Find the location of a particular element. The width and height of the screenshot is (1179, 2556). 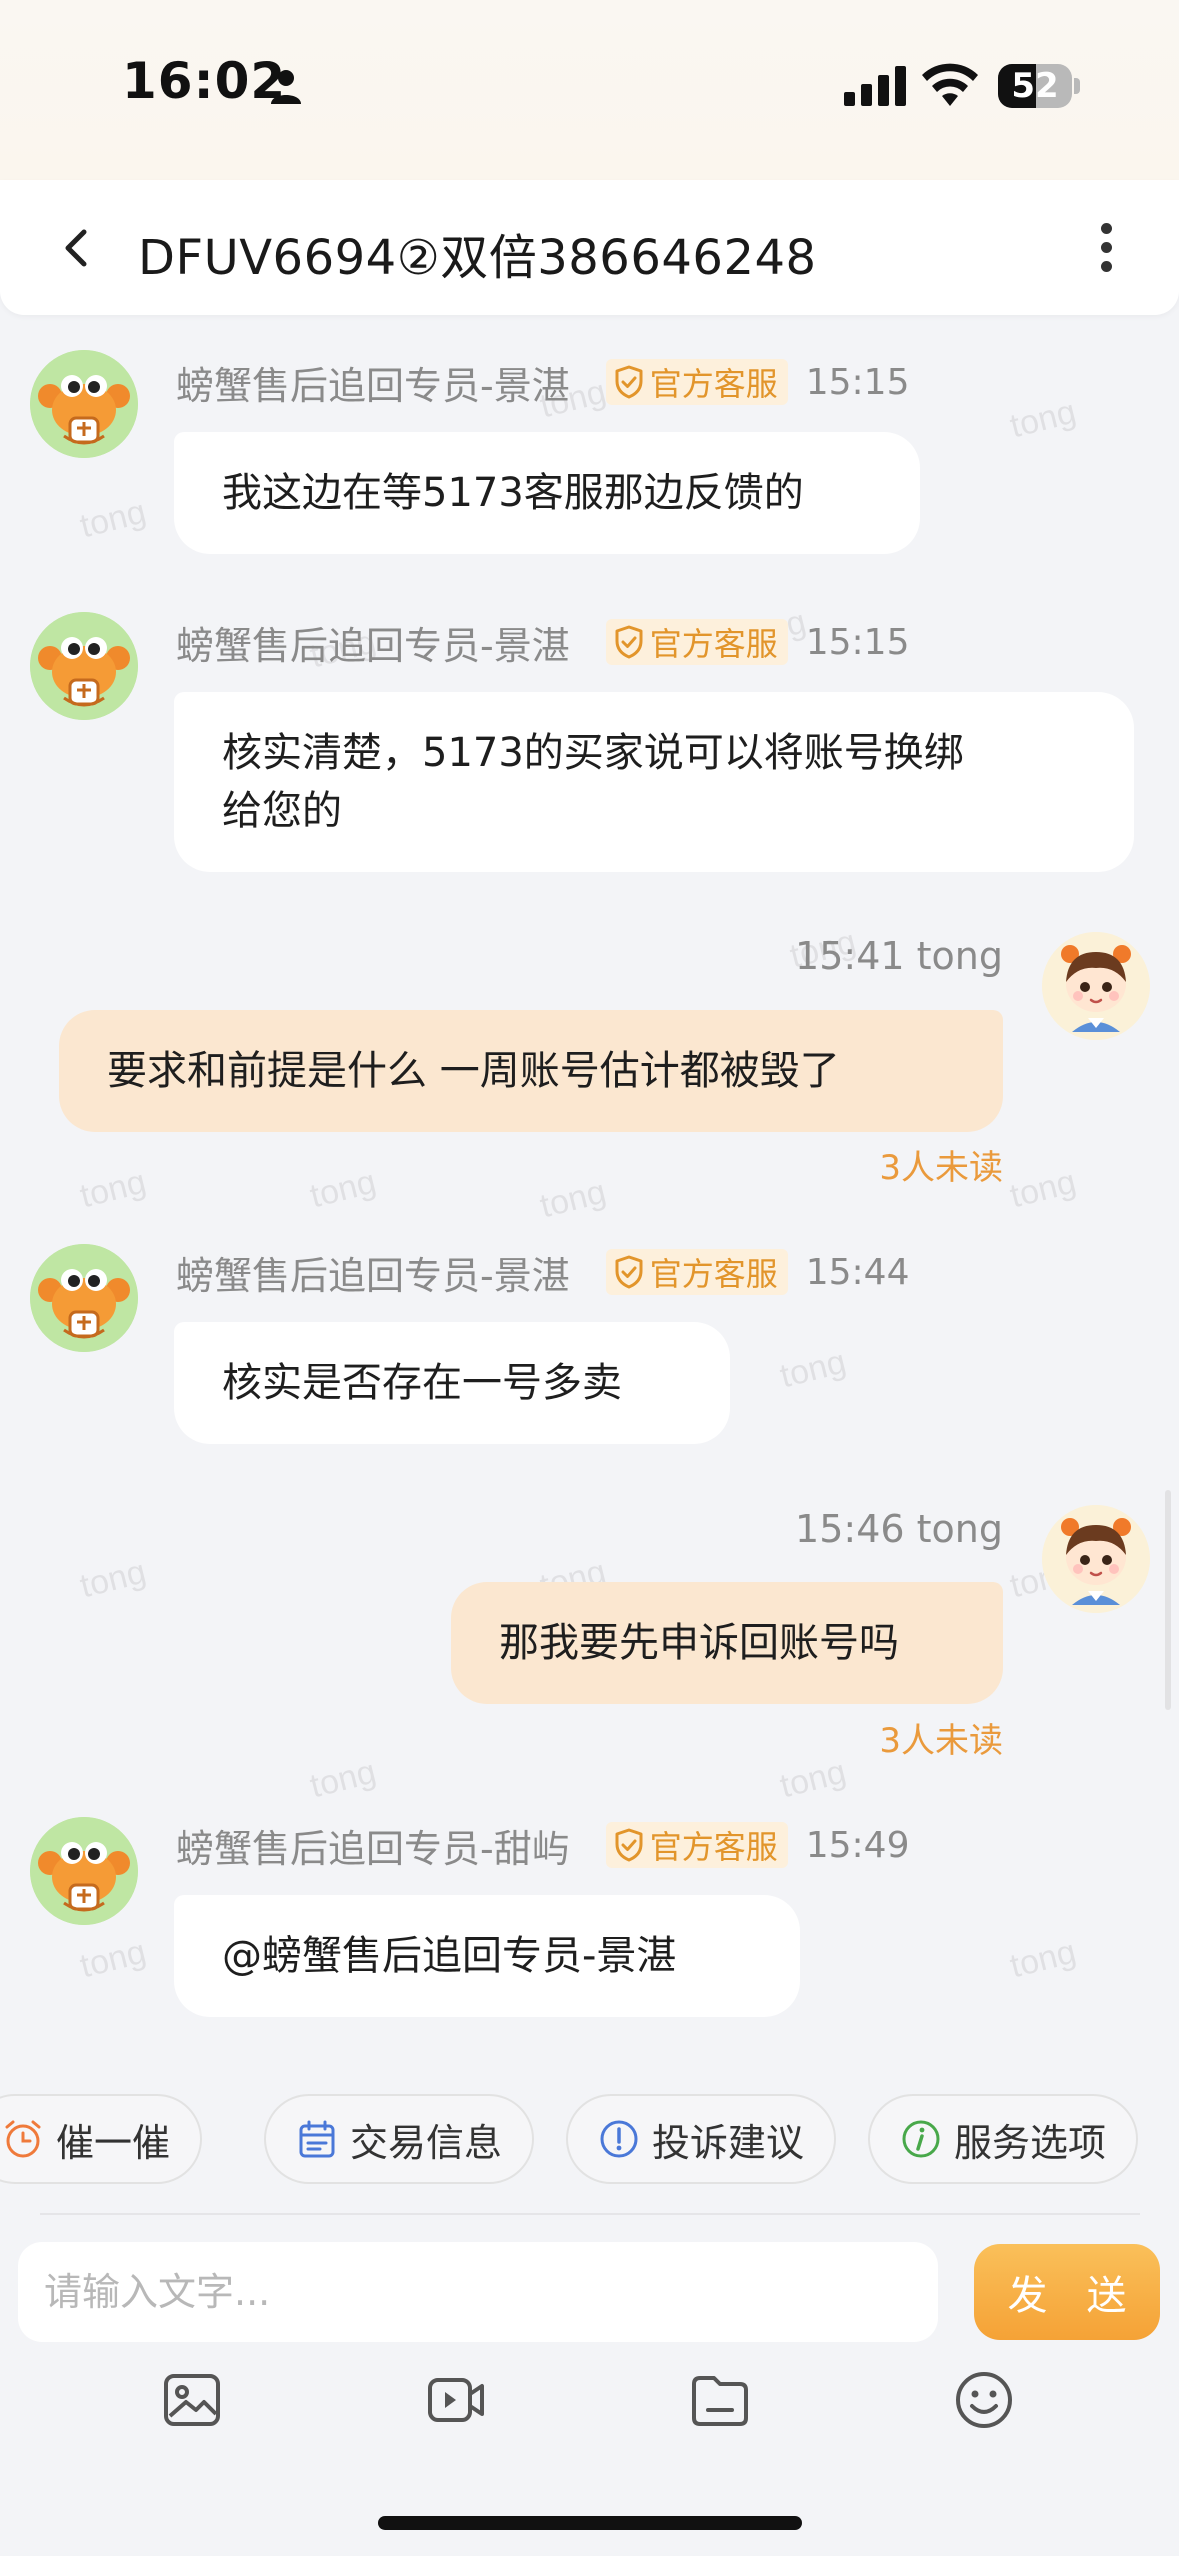

message-bubble: @螃蟹售后追回专员-景湛 is located at coordinates (487, 1956).